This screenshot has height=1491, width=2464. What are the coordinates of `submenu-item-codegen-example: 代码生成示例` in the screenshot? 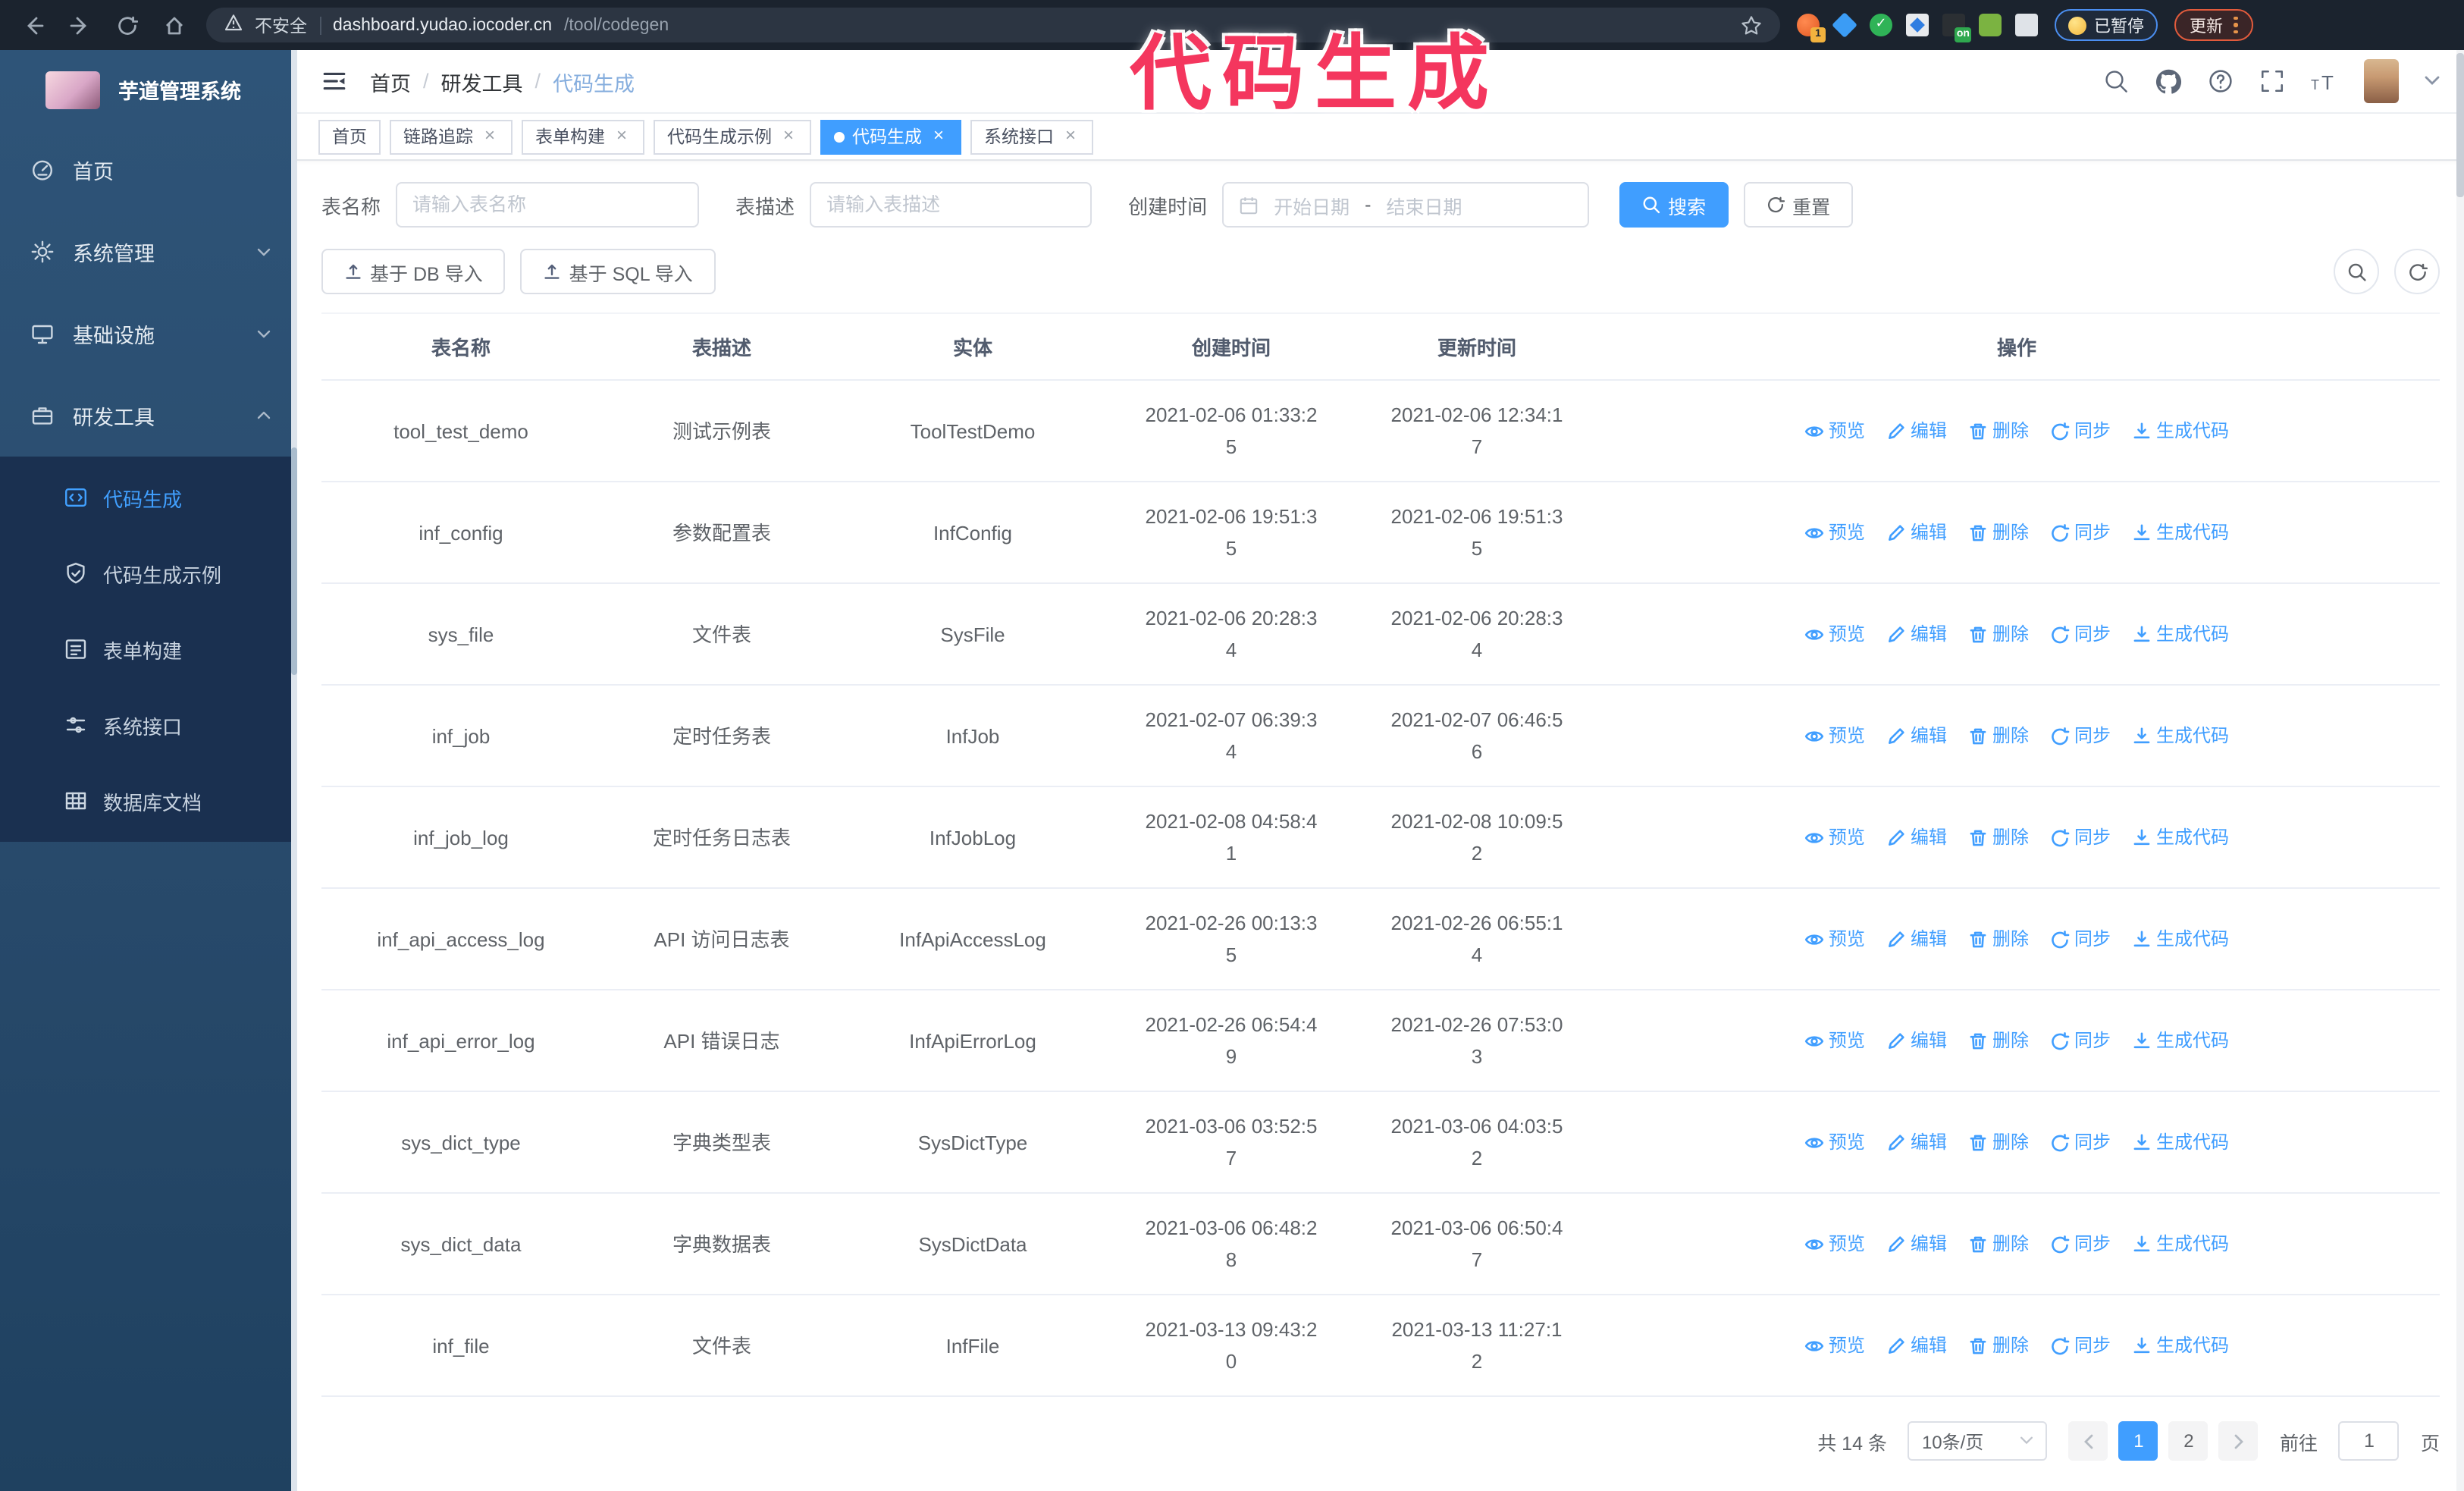 It's located at (148, 573).